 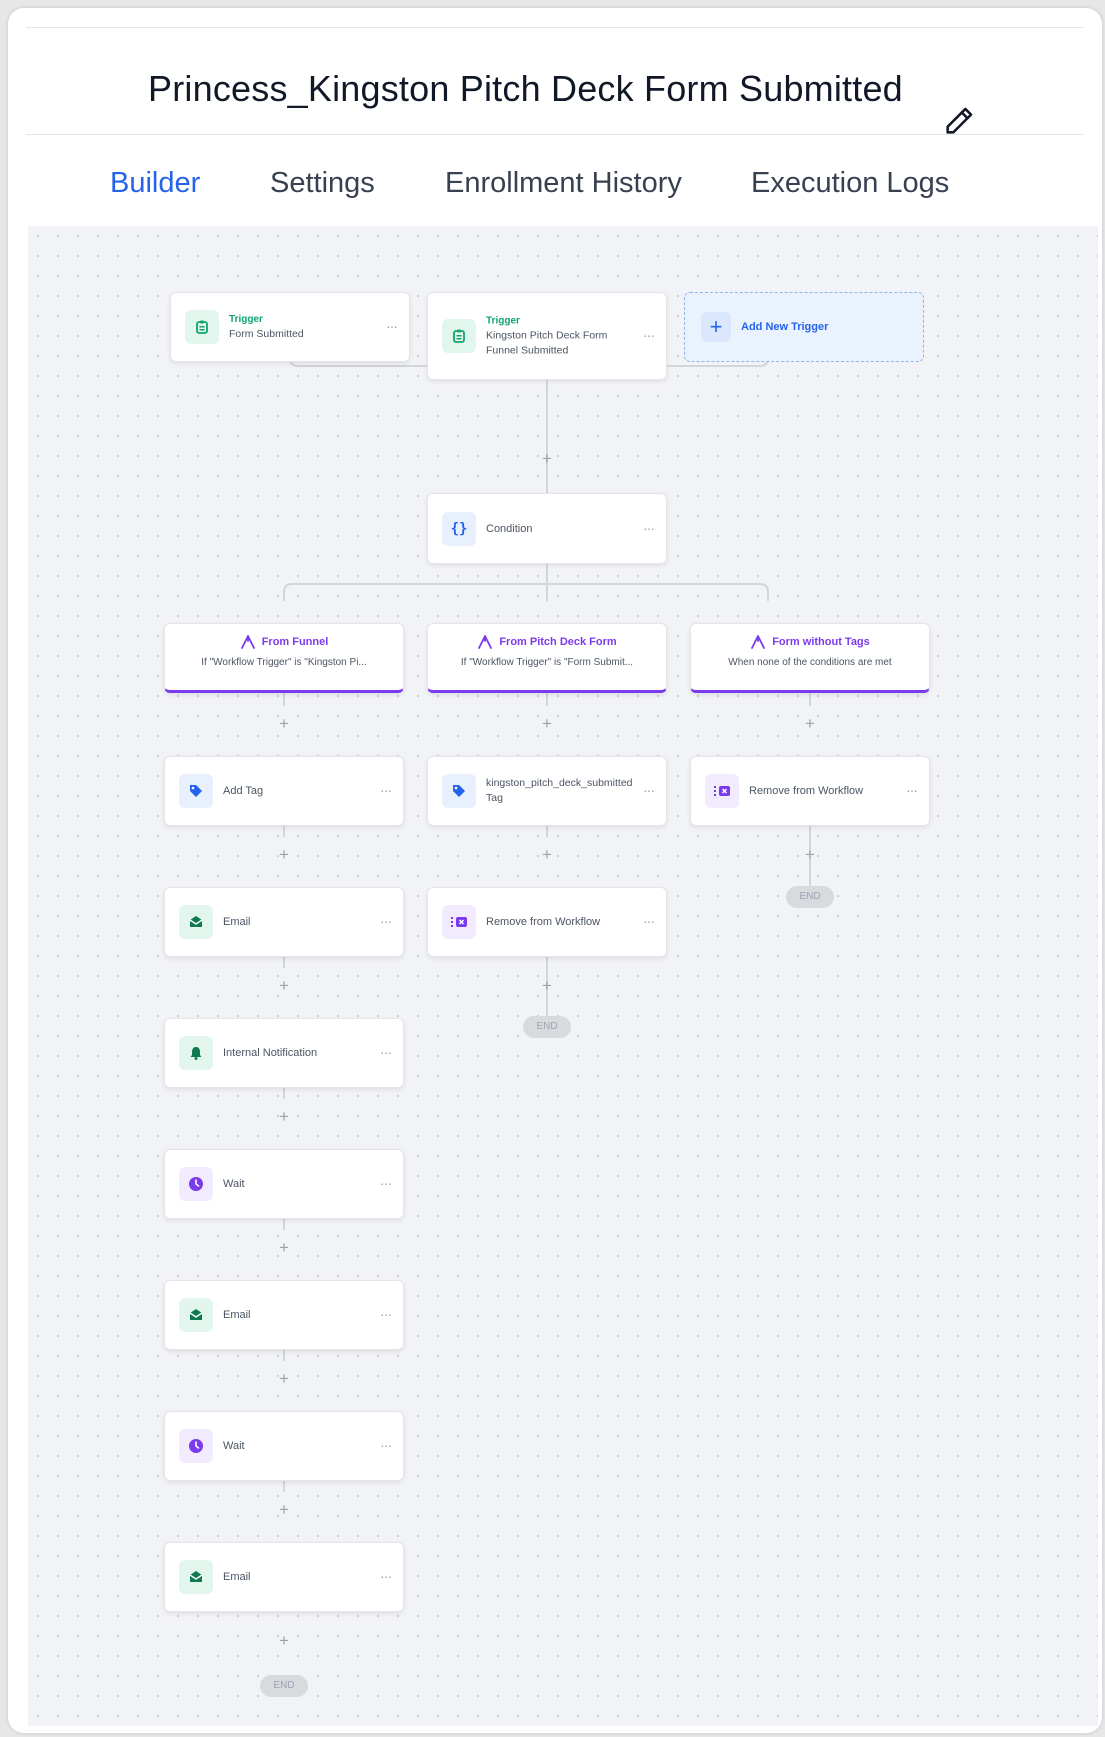 I want to click on pencil-edit-icon, so click(x=959, y=121).